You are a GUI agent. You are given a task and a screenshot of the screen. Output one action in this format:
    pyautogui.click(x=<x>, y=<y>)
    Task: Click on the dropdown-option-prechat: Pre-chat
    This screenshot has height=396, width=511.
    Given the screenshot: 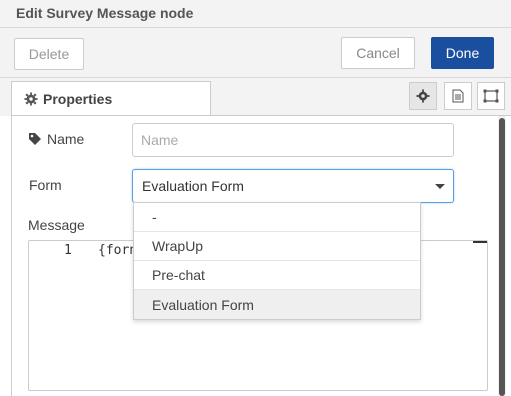 What is the action you would take?
    pyautogui.click(x=277, y=275)
    